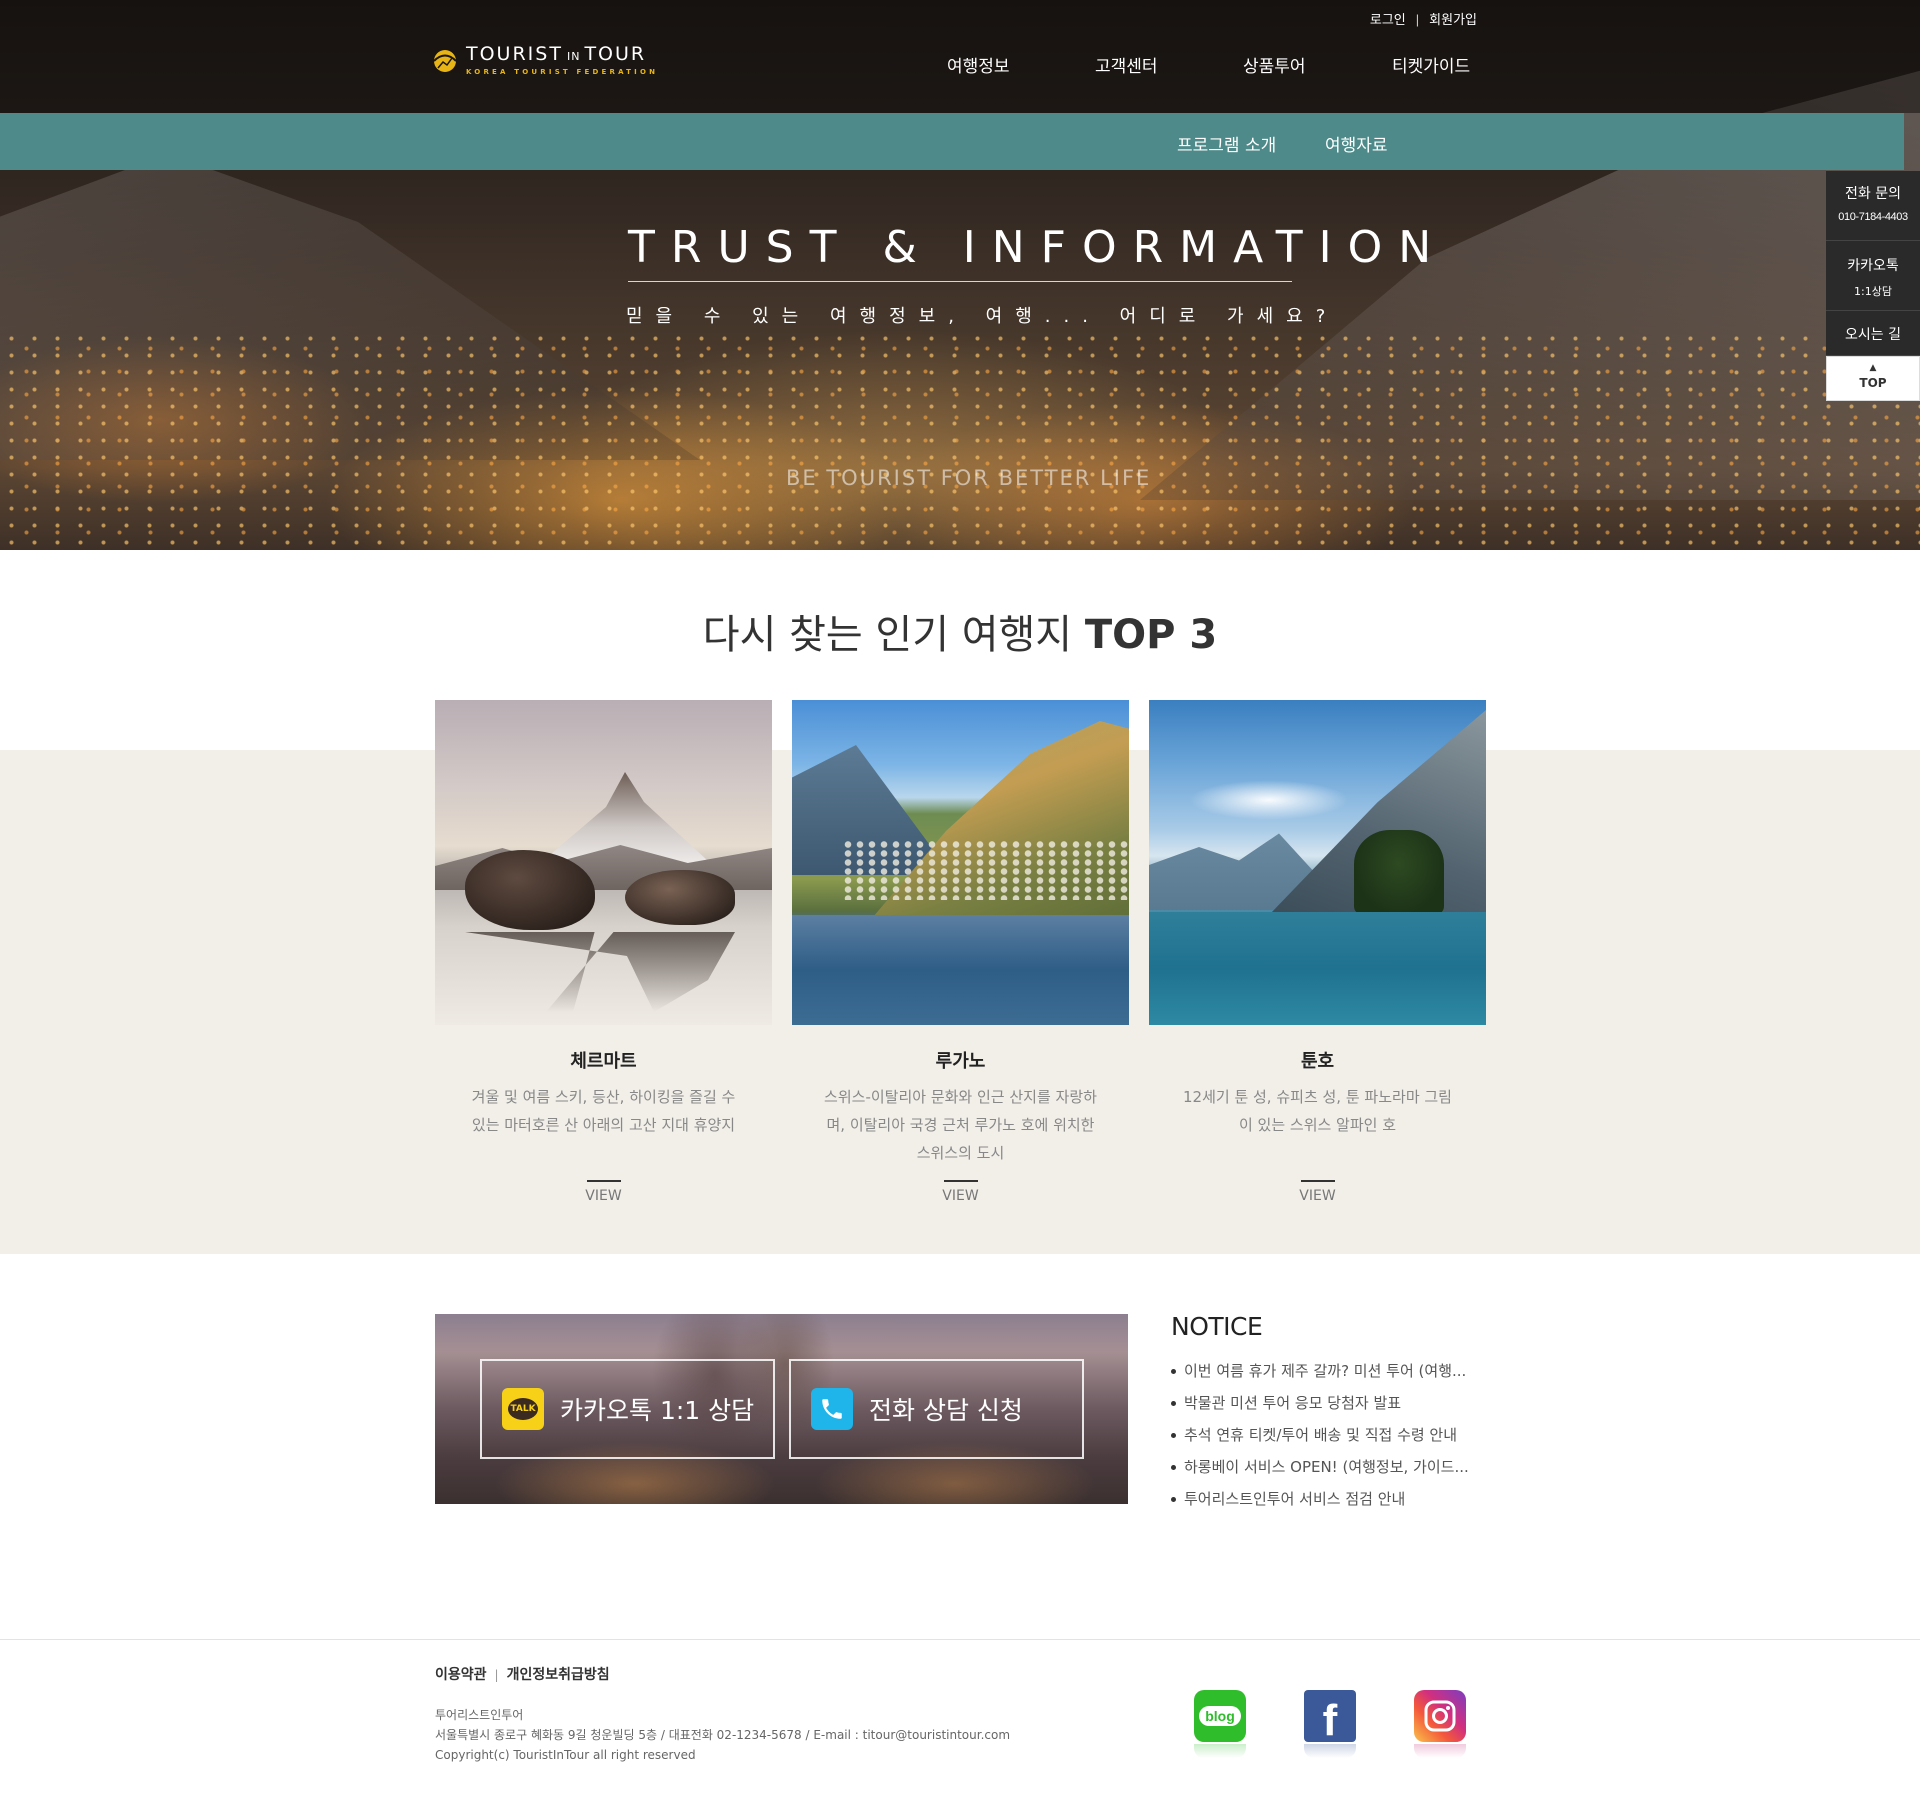 This screenshot has width=1920, height=1800. Describe the element at coordinates (1330, 1717) in the screenshot. I see `facebook-icon: f` at that location.